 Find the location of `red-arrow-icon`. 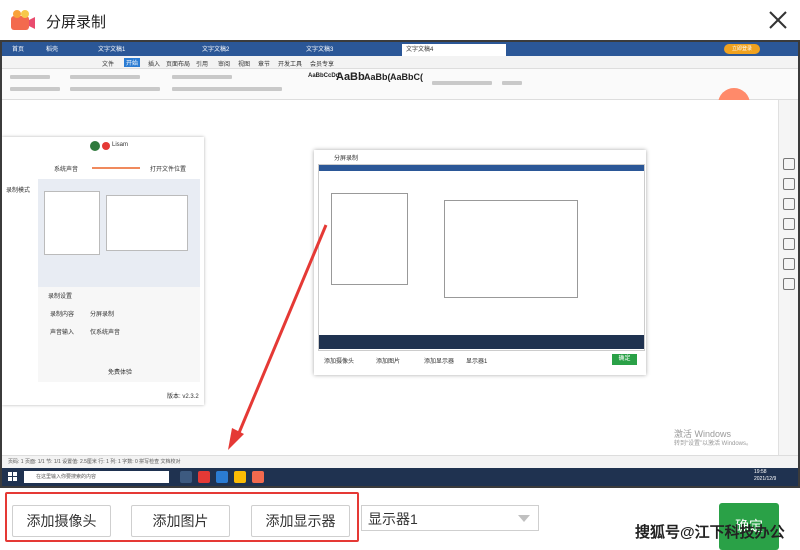

red-arrow-icon is located at coordinates (278, 337).